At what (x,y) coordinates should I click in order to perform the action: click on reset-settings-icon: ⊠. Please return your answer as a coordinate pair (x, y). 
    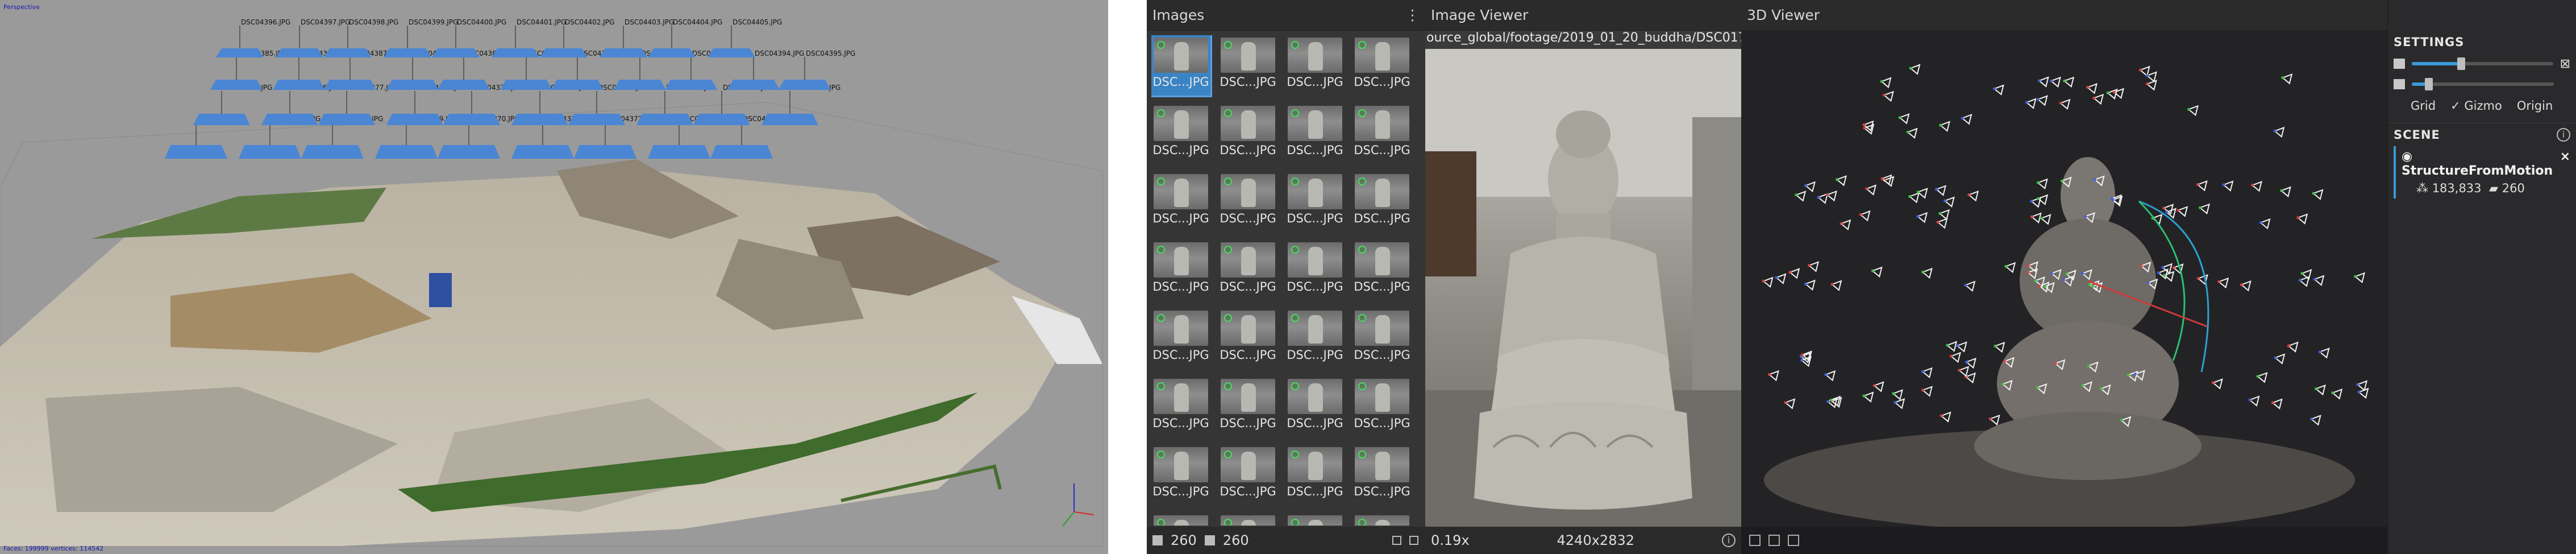
    Looking at the image, I should click on (2565, 64).